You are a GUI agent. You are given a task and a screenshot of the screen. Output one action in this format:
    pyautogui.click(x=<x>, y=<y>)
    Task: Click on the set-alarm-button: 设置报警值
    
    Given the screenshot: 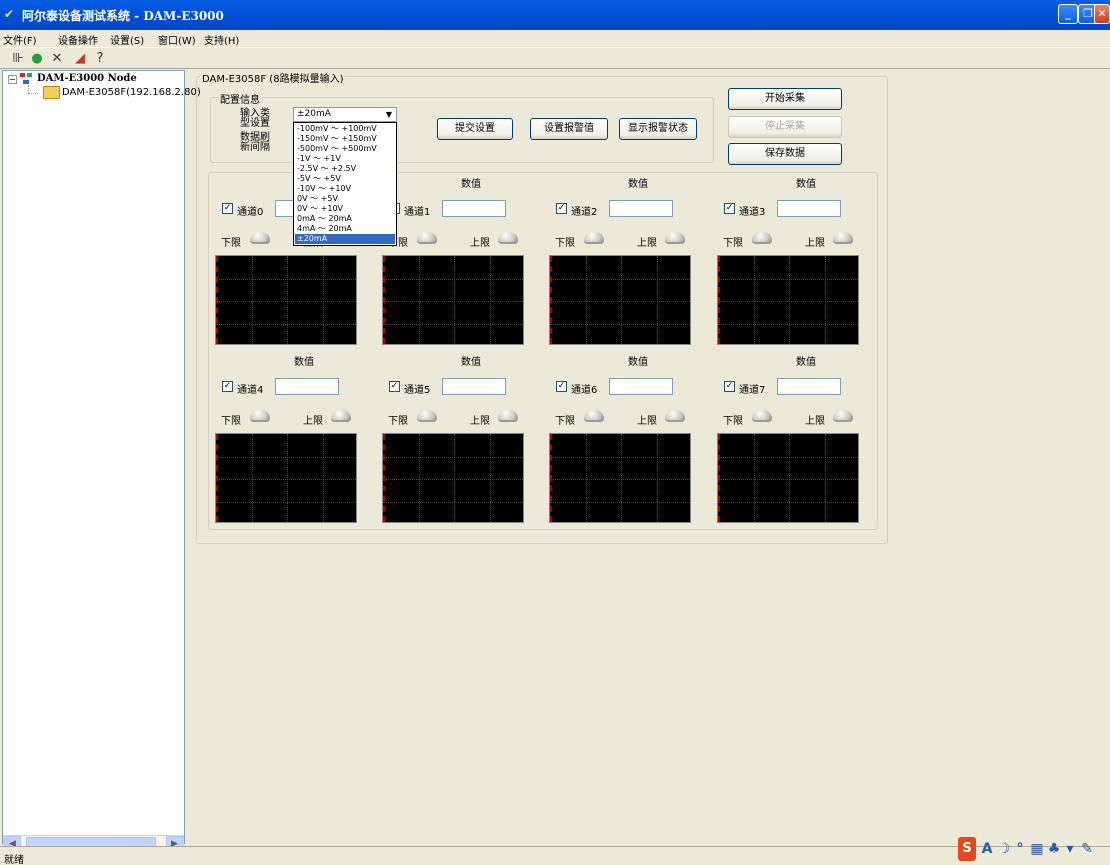 What is the action you would take?
    pyautogui.click(x=569, y=129)
    